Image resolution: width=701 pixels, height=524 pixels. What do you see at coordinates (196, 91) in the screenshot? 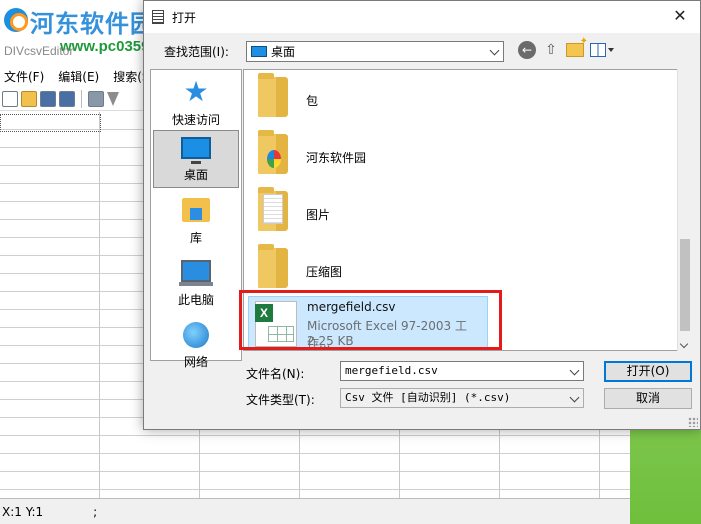
I see `quick-access-star-icon: ★` at bounding box center [196, 91].